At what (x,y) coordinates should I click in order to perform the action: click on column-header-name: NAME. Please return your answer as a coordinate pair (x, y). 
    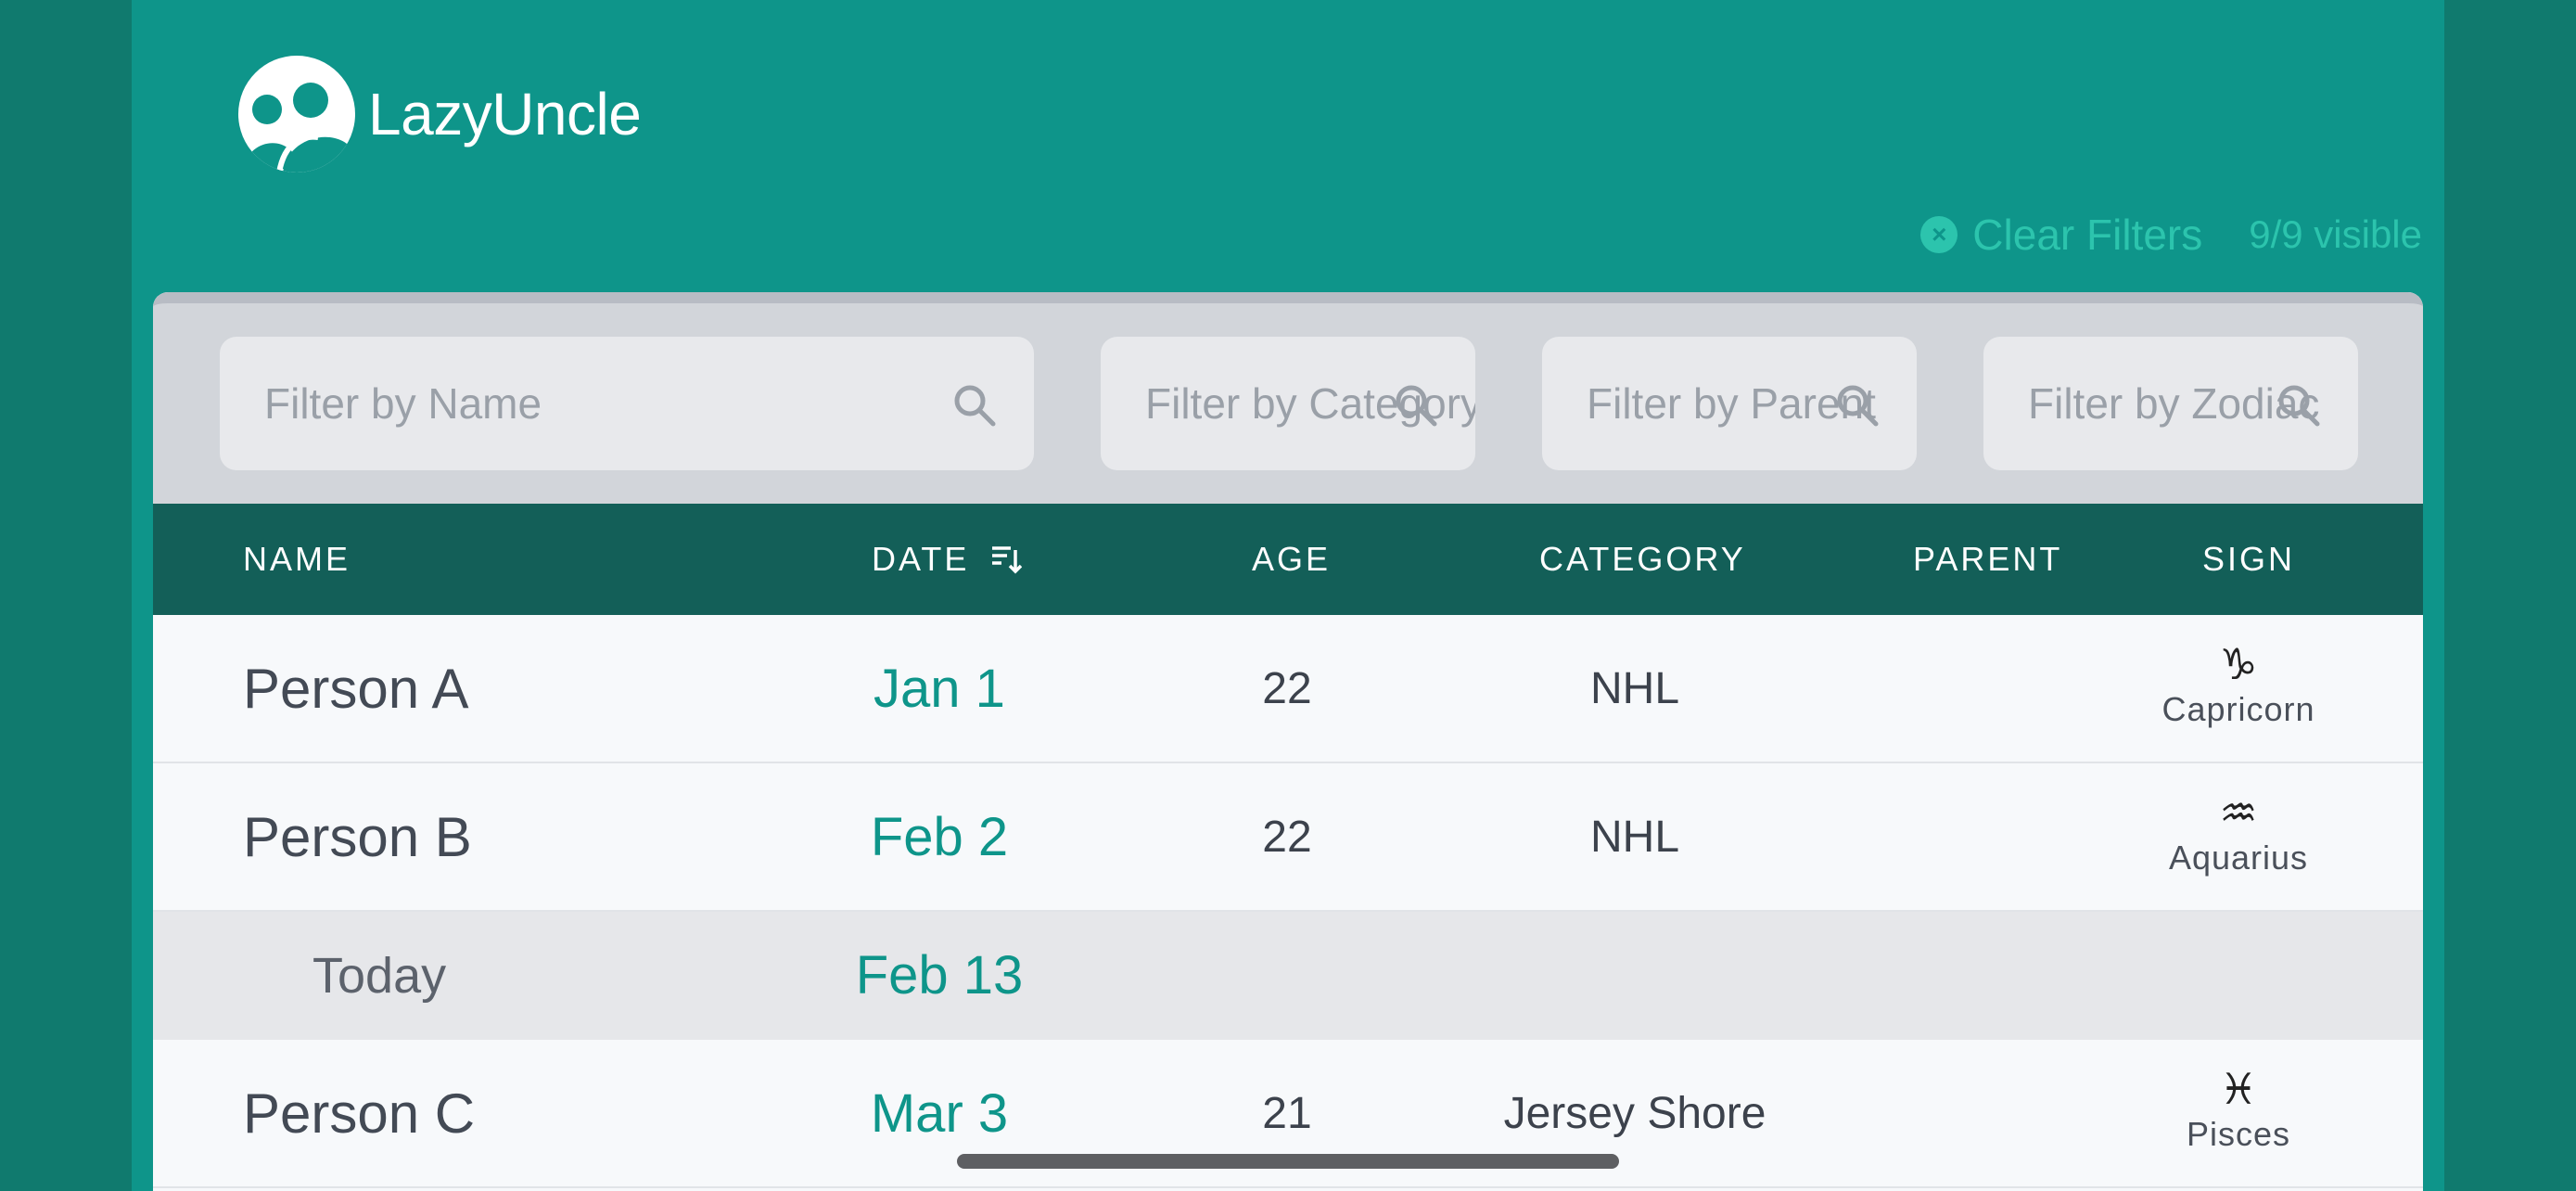
    Looking at the image, I should click on (297, 559).